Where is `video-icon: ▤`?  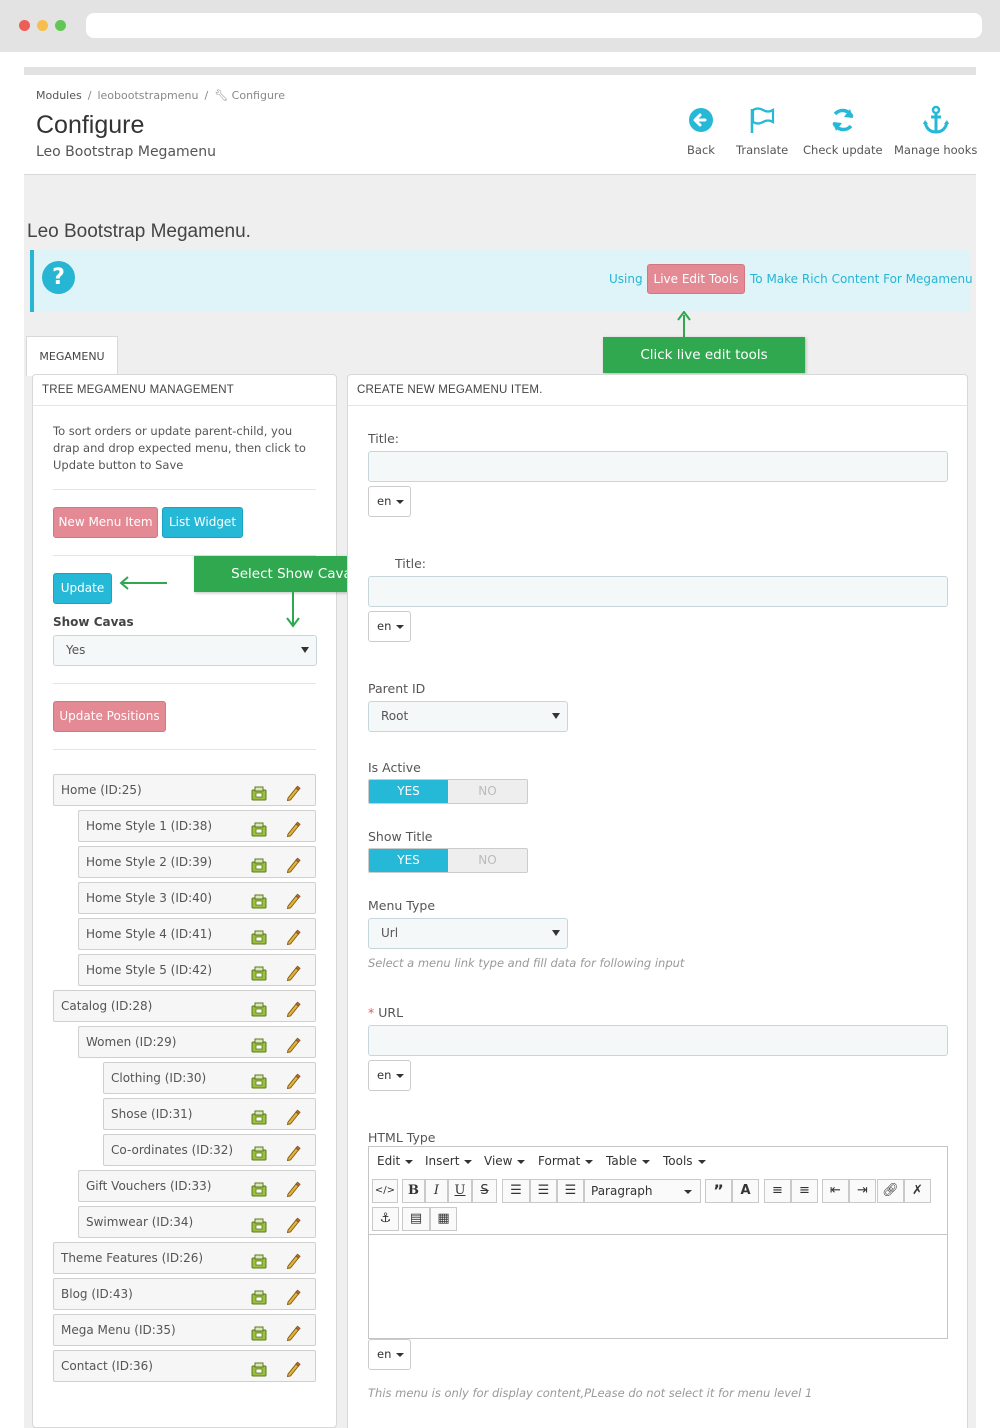
video-icon: ▤ is located at coordinates (416, 1219).